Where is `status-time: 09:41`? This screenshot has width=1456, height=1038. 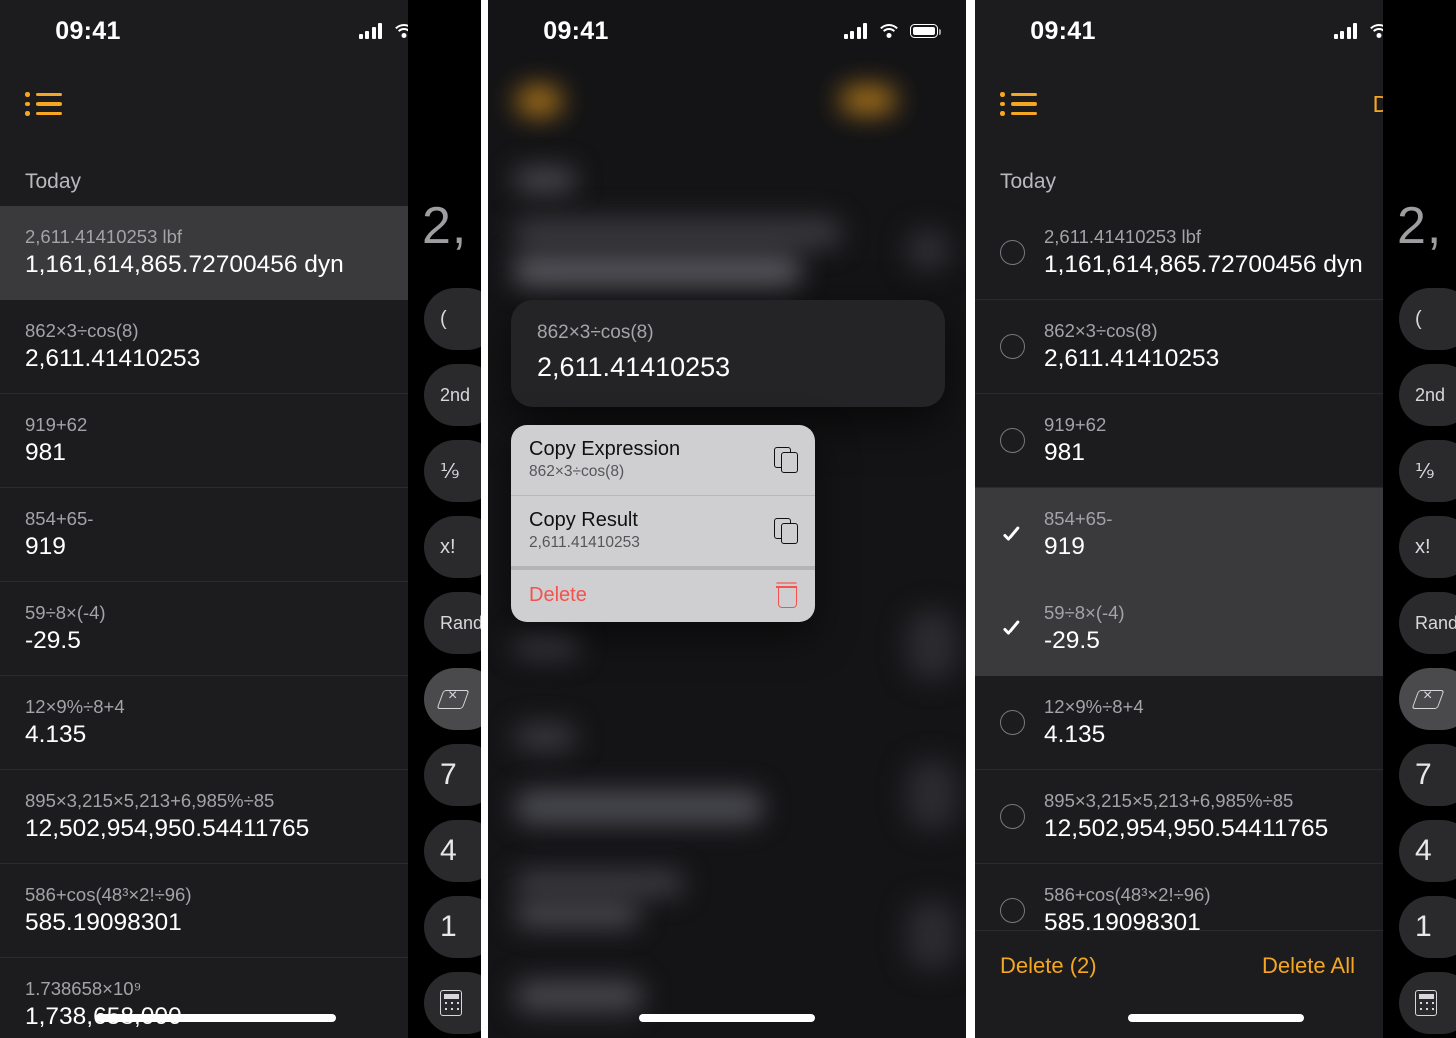
status-time: 09:41 is located at coordinates (576, 30).